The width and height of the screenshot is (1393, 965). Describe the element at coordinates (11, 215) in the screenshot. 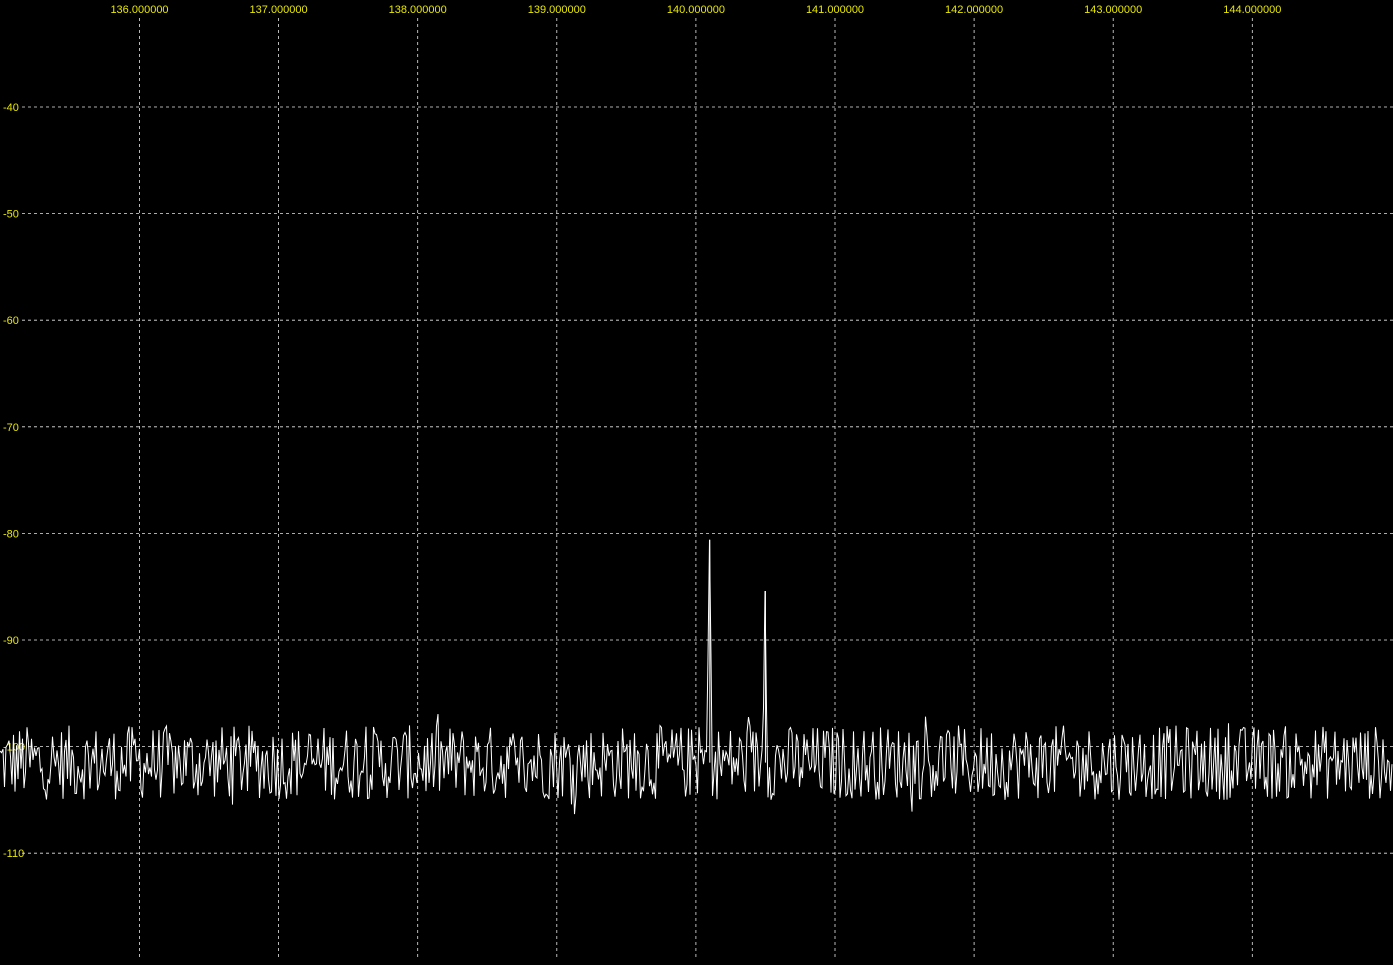

I see `y-tick-label: -50` at that location.